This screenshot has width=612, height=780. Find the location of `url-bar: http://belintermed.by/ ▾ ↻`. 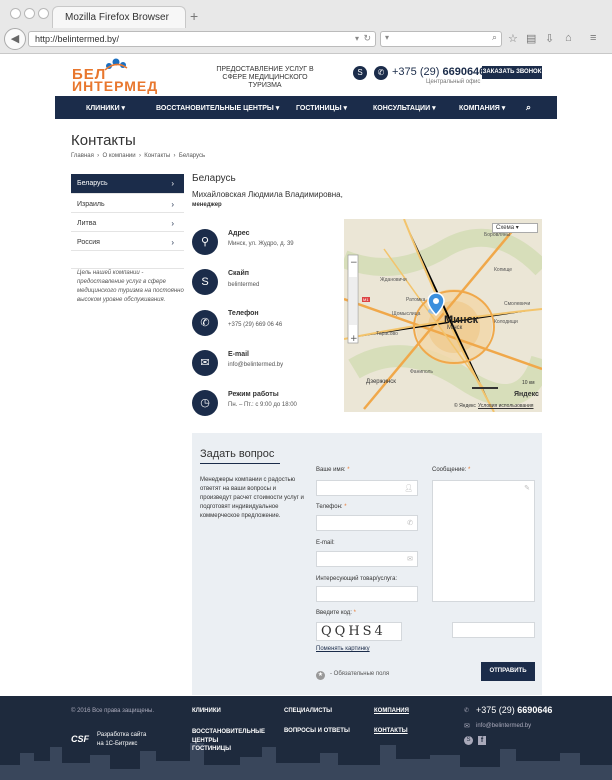

url-bar: http://belintermed.by/ ▾ ↻ is located at coordinates (202, 39).